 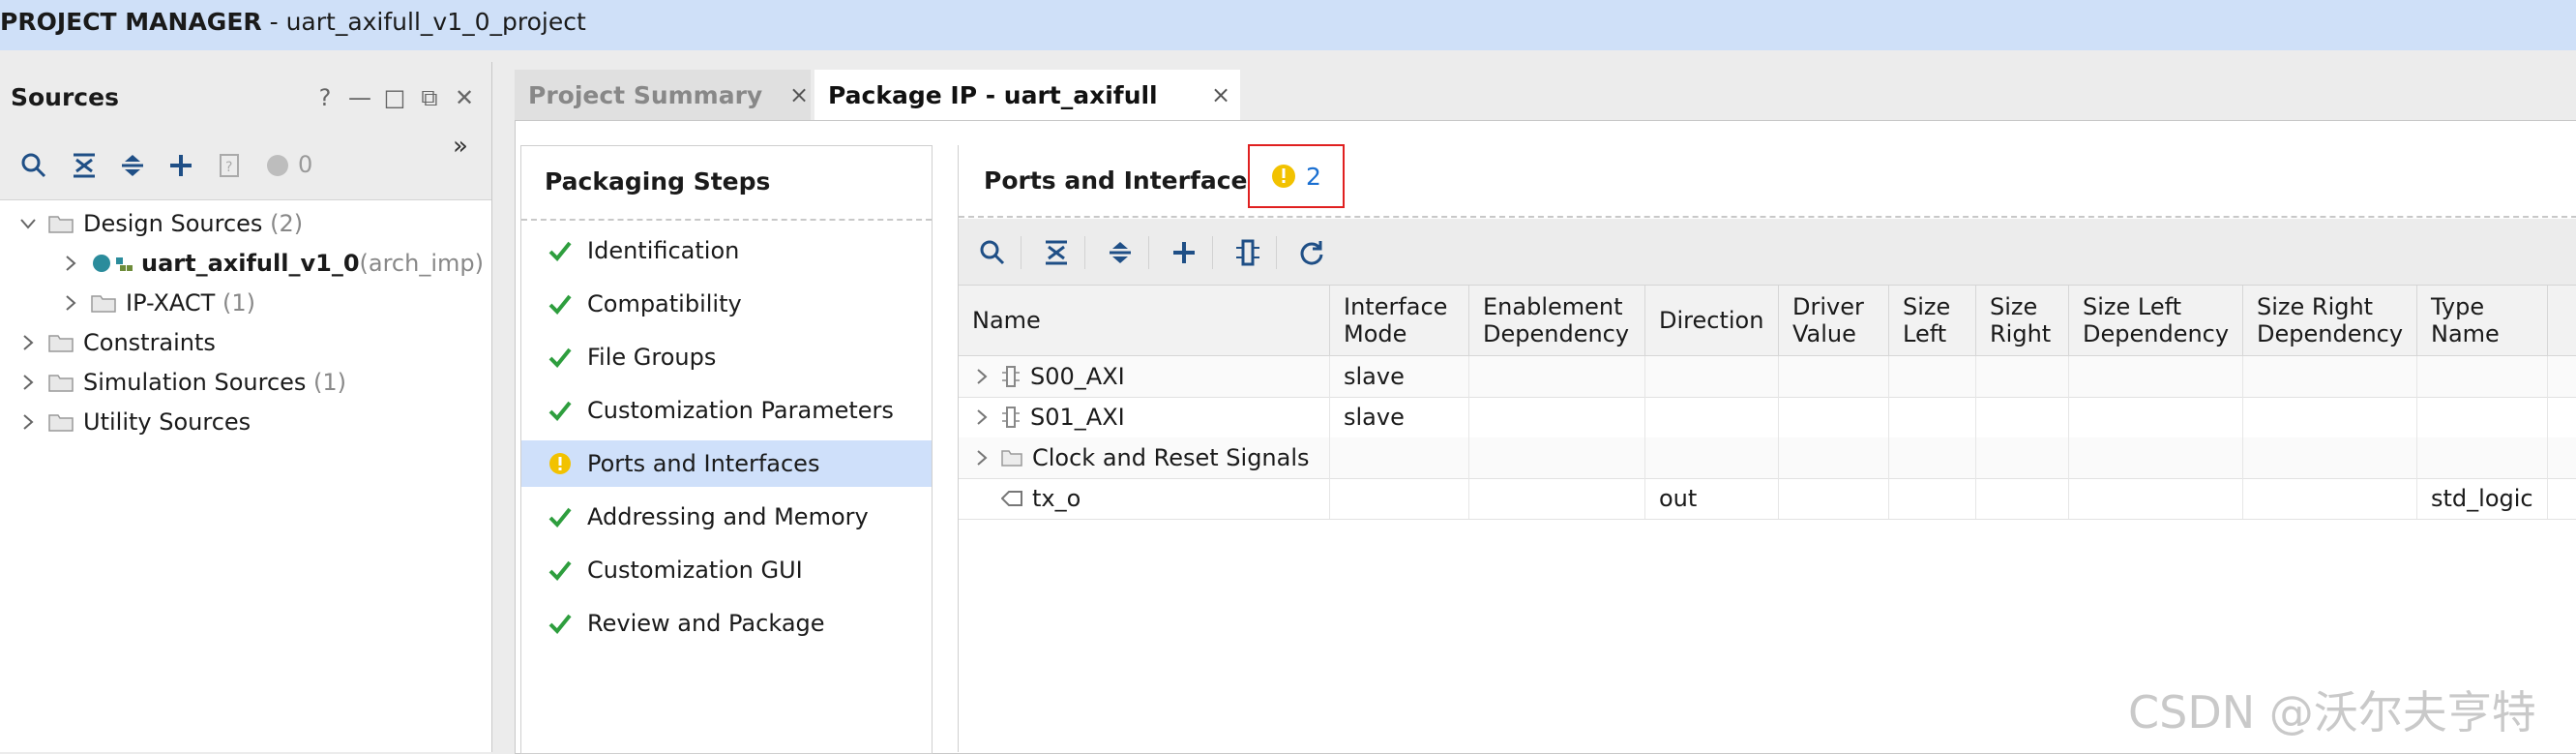 I want to click on tree-item-count: (1), so click(x=330, y=382).